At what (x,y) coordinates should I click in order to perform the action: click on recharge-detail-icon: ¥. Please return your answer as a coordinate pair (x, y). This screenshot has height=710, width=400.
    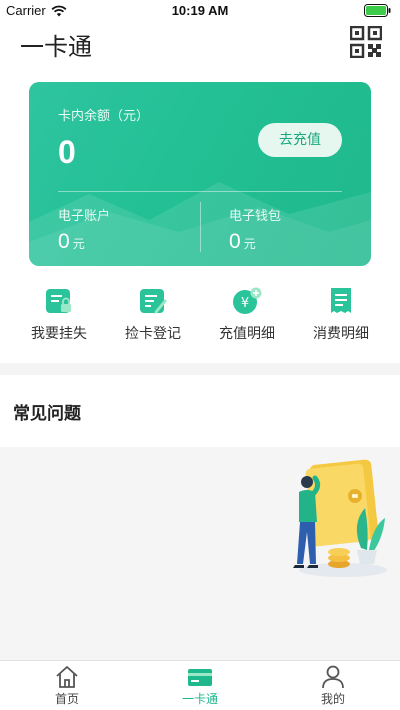
    Looking at the image, I should click on (247, 300).